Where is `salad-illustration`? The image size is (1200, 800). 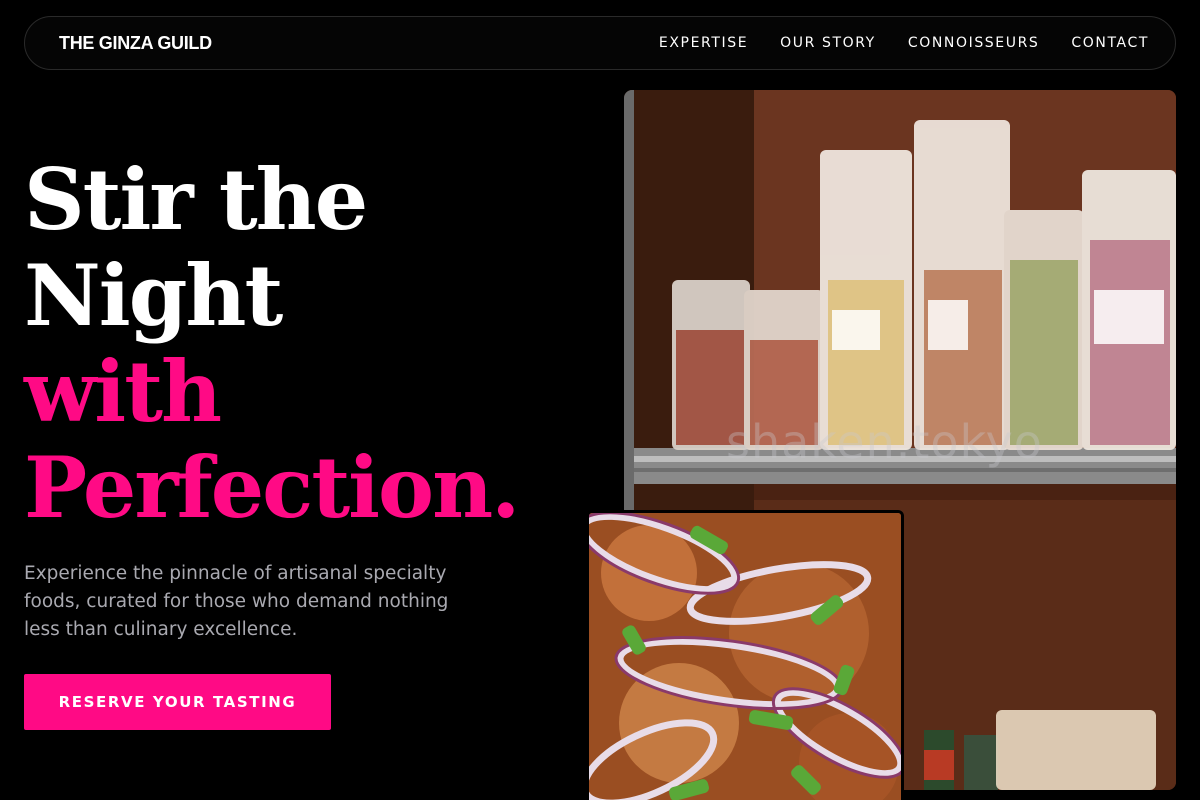 salad-illustration is located at coordinates (745, 656).